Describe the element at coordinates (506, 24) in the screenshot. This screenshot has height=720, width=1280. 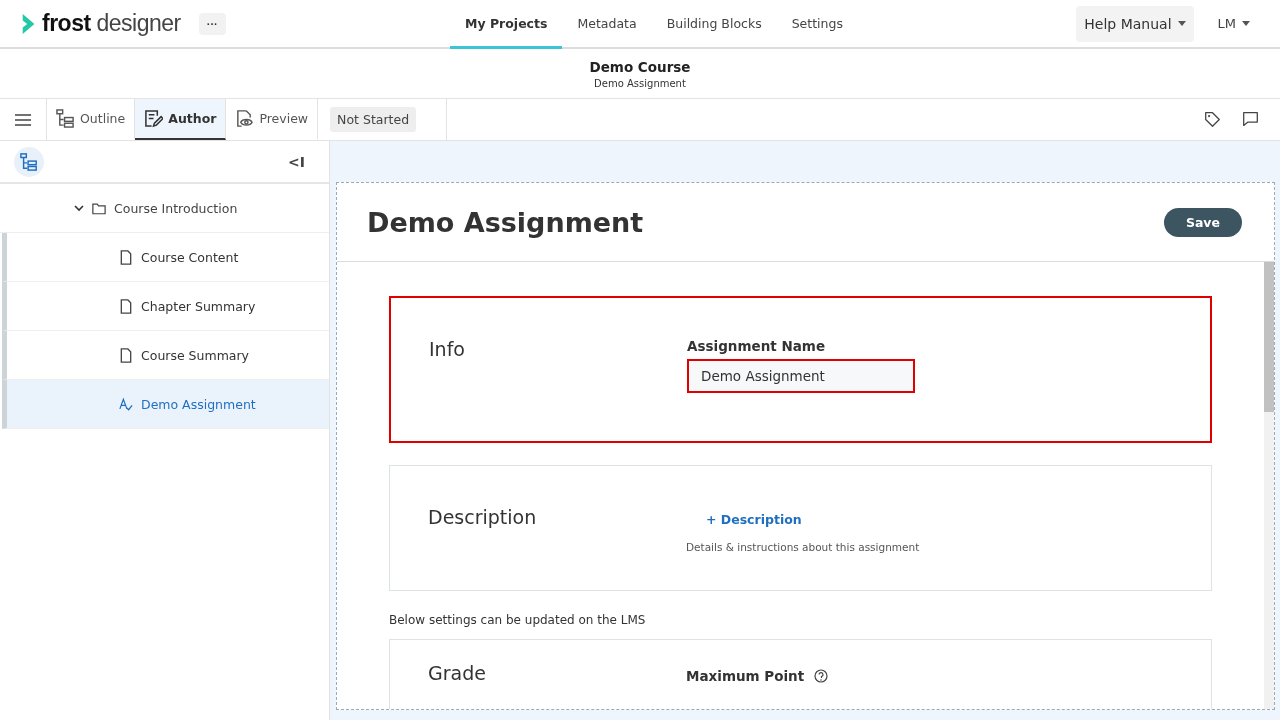
I see `nav-tab: My Projects` at that location.